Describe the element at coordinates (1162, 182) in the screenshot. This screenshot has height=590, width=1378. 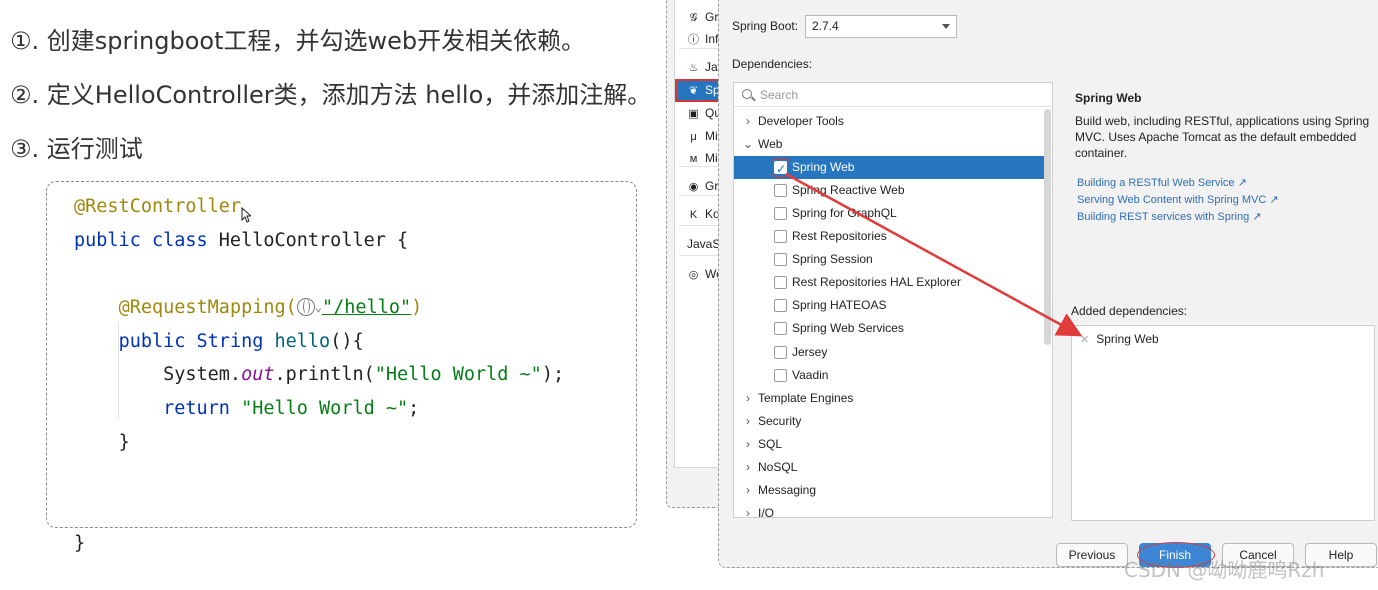
I see `link-restful-guide: Building a RESTful Web Service ↗` at that location.